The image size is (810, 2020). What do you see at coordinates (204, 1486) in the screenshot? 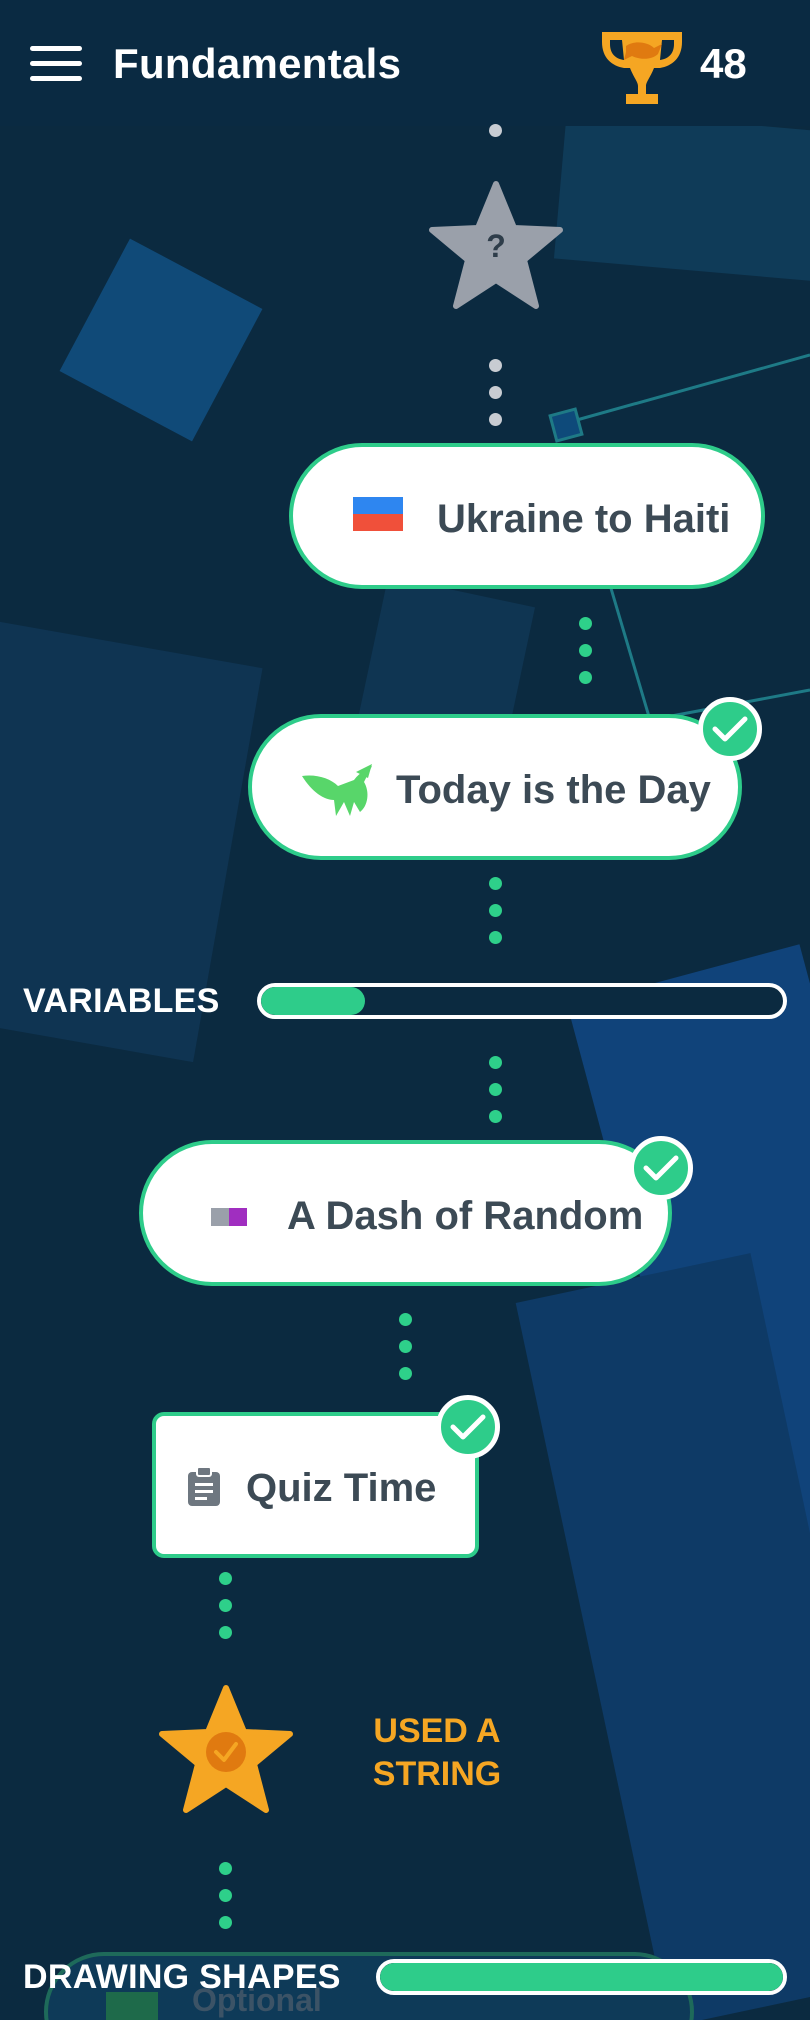
I see `clipboard-icon` at bounding box center [204, 1486].